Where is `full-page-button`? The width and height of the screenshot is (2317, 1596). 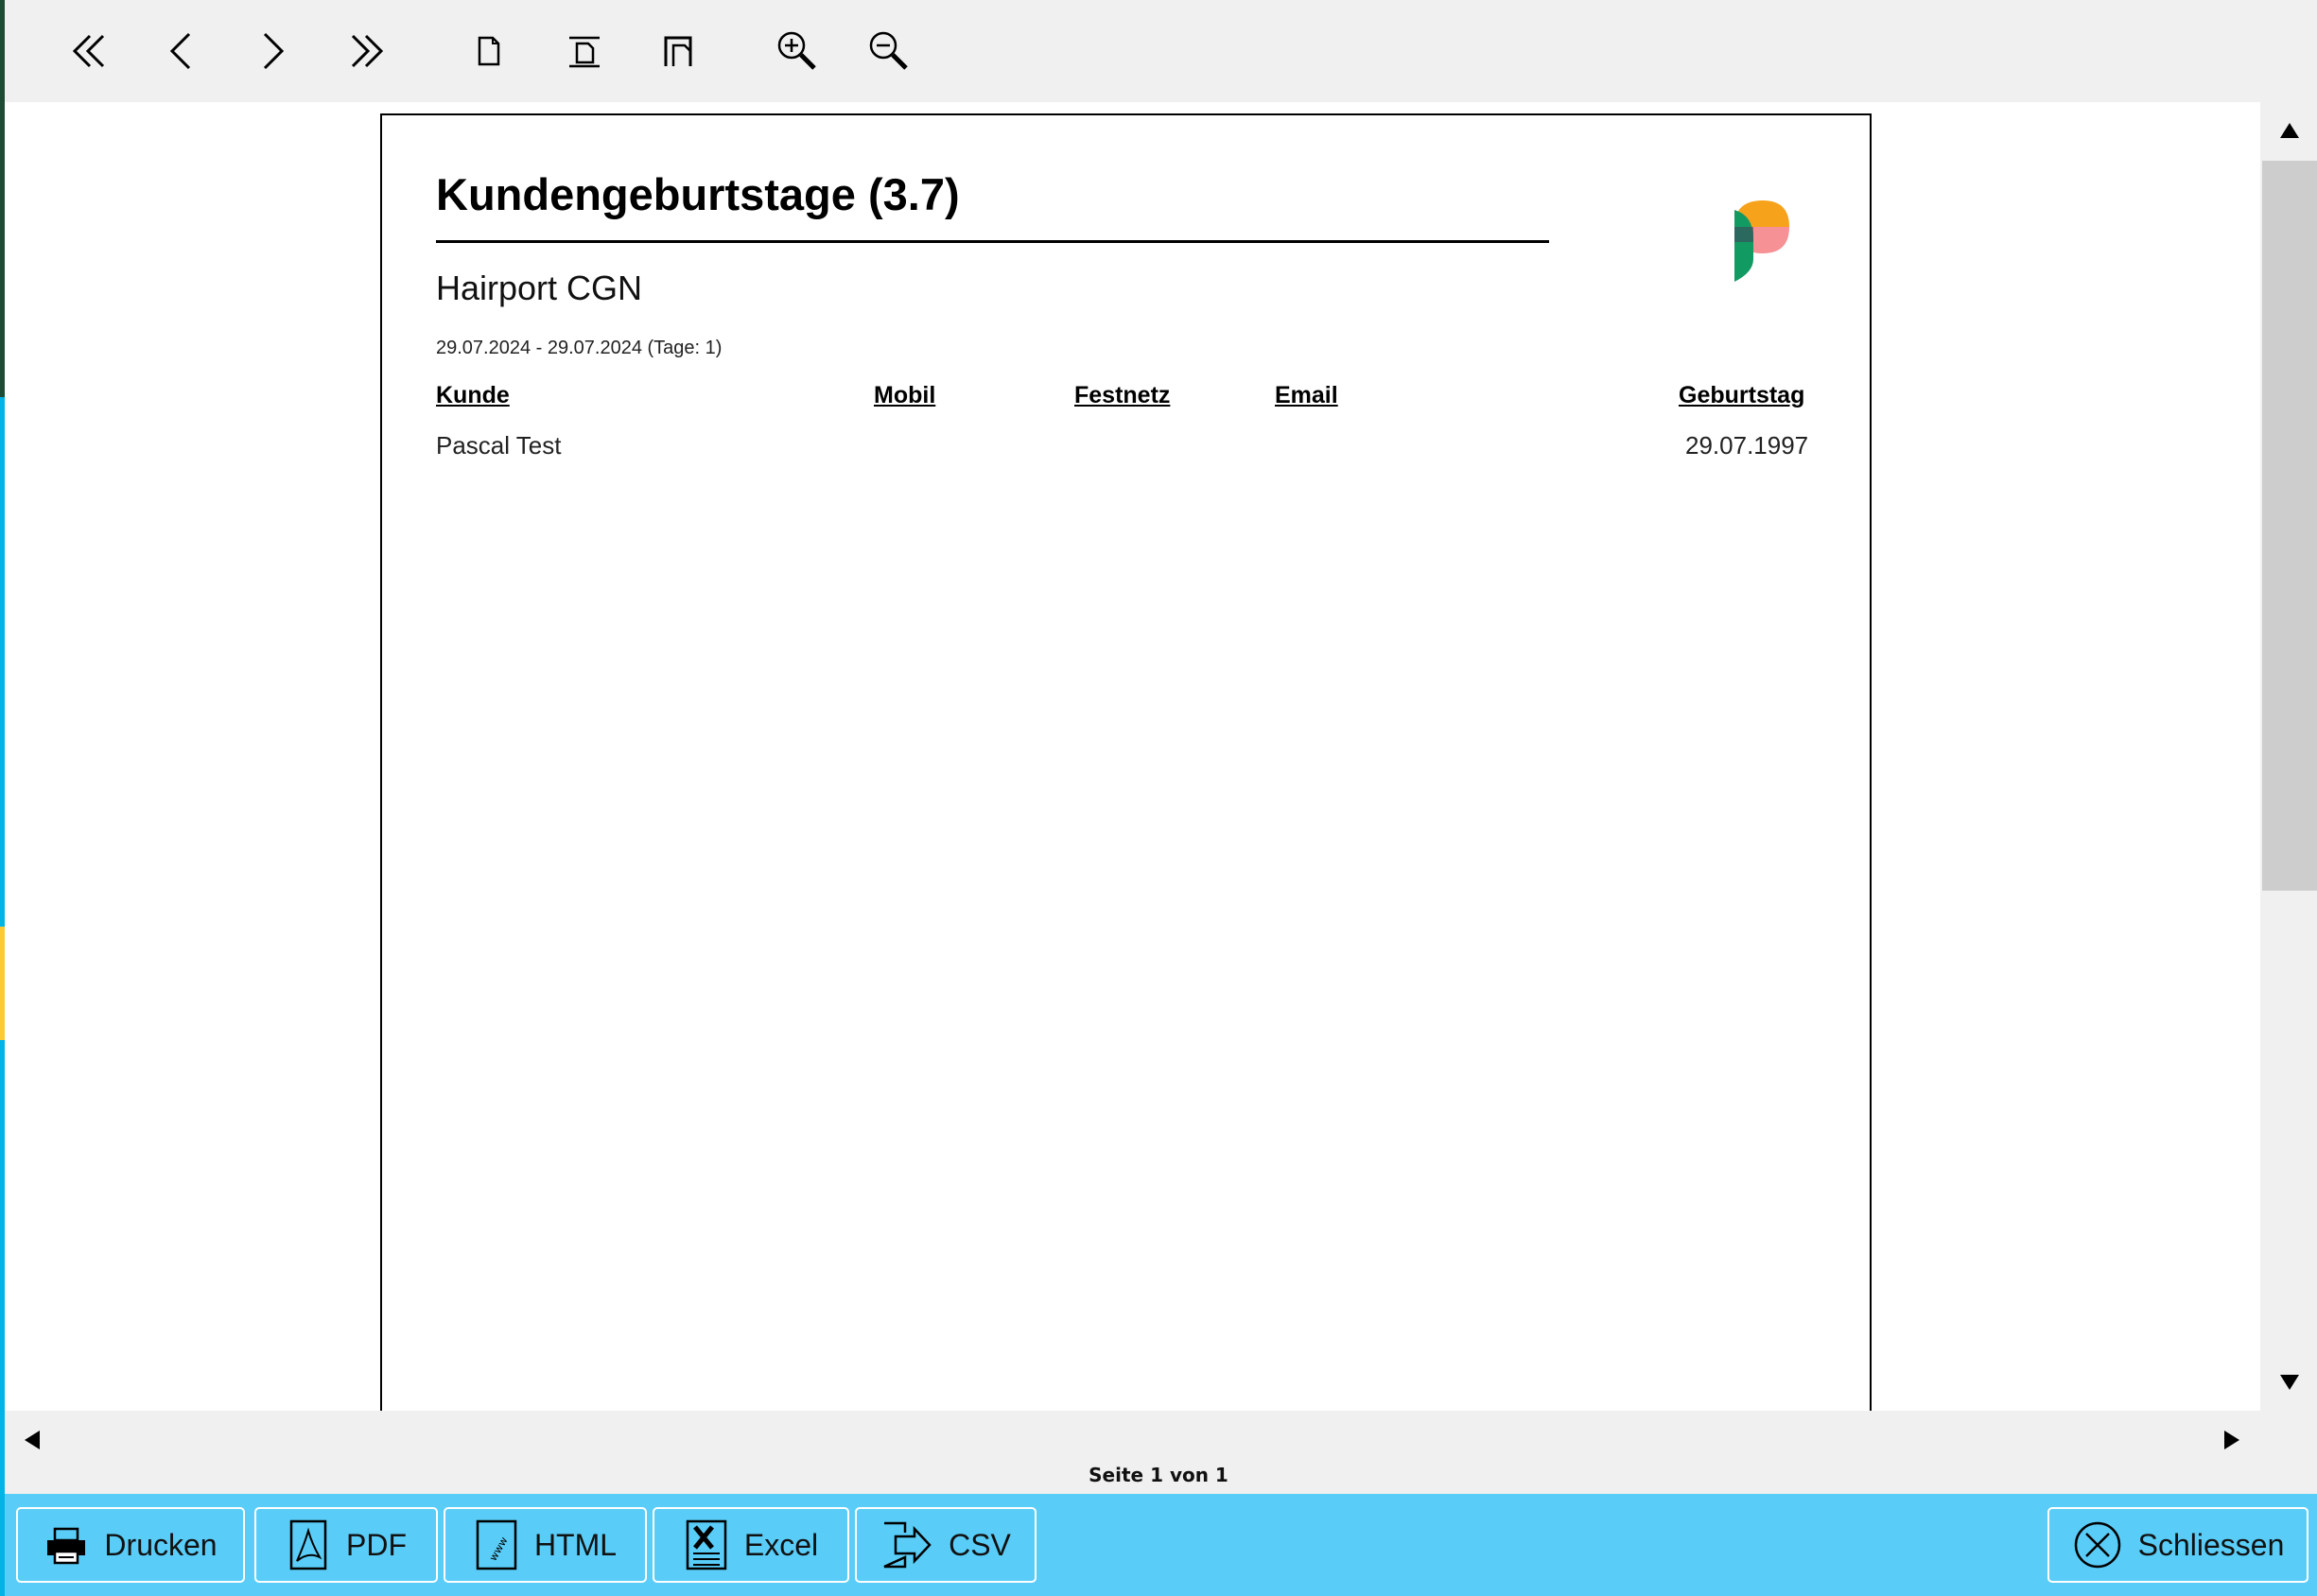 full-page-button is located at coordinates (489, 51).